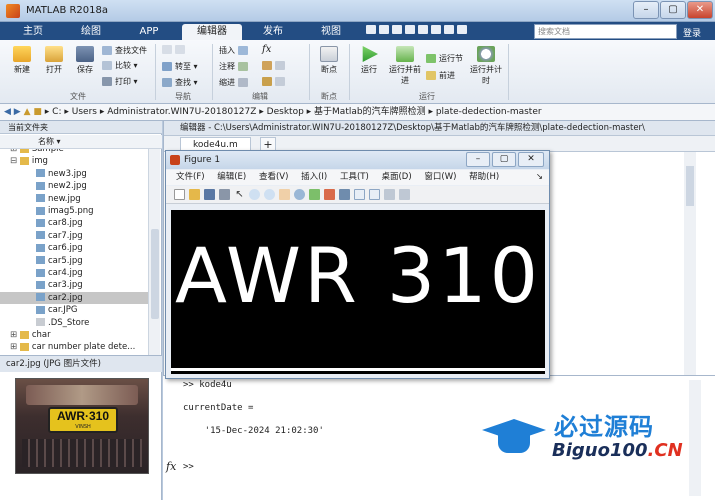 This screenshot has height=500, width=715. What do you see at coordinates (75, 335) in the screenshot?
I see `file-list-item: ⊞ char` at bounding box center [75, 335].